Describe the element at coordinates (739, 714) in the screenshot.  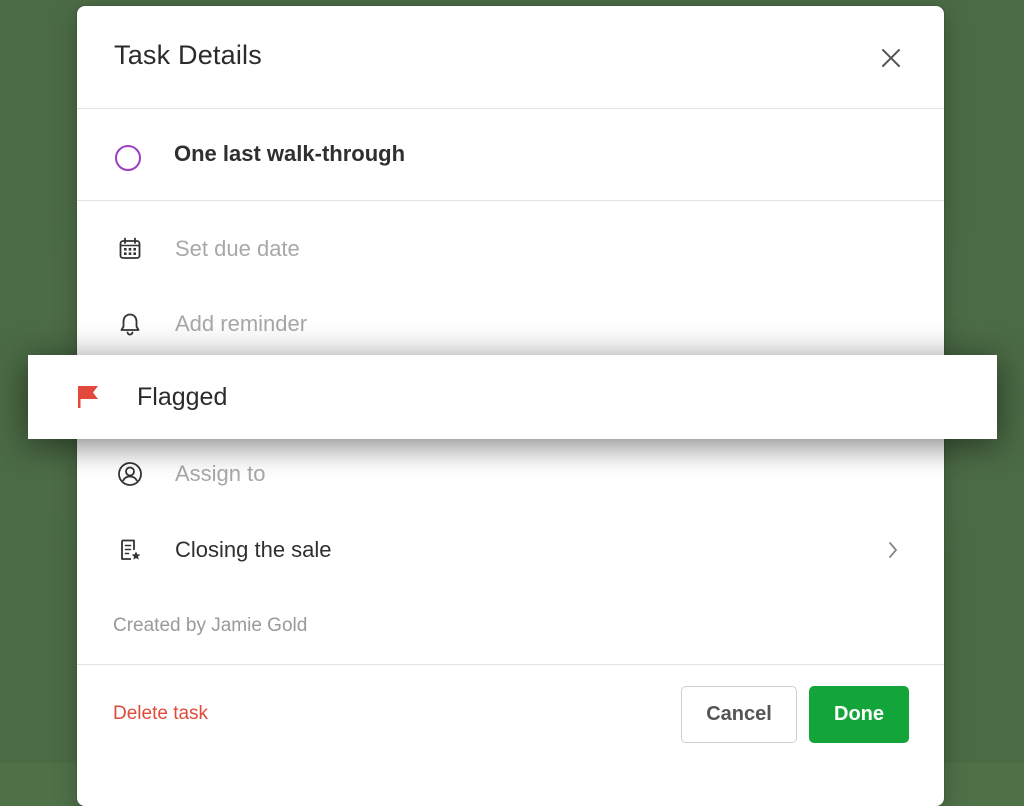
I see `cancel-button: Cancel` at that location.